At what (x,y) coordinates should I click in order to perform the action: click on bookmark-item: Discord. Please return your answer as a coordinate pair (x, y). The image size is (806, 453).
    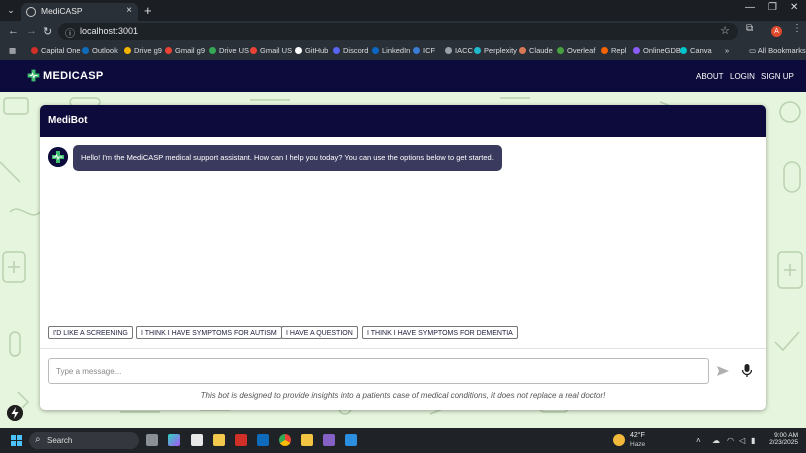
    Looking at the image, I should click on (350, 50).